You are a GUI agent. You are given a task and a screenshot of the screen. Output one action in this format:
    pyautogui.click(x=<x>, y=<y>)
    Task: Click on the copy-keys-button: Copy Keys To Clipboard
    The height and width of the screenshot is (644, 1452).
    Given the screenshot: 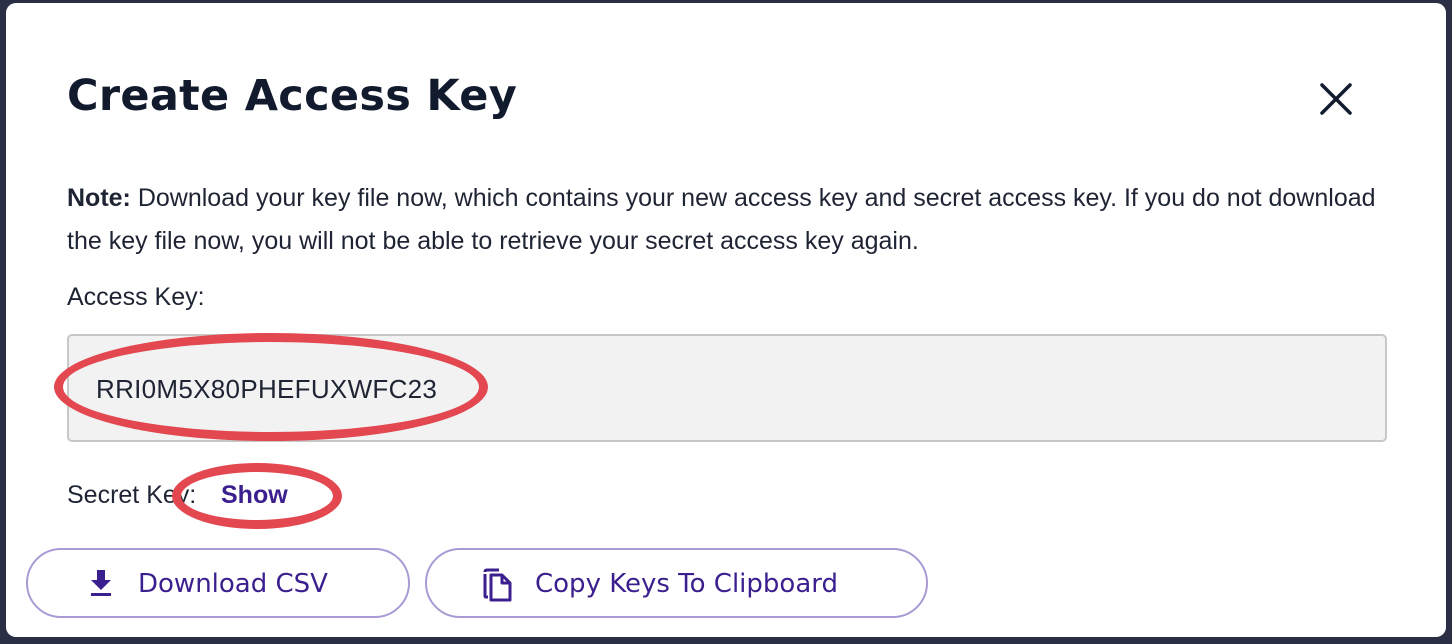 What is the action you would take?
    pyautogui.click(x=676, y=583)
    